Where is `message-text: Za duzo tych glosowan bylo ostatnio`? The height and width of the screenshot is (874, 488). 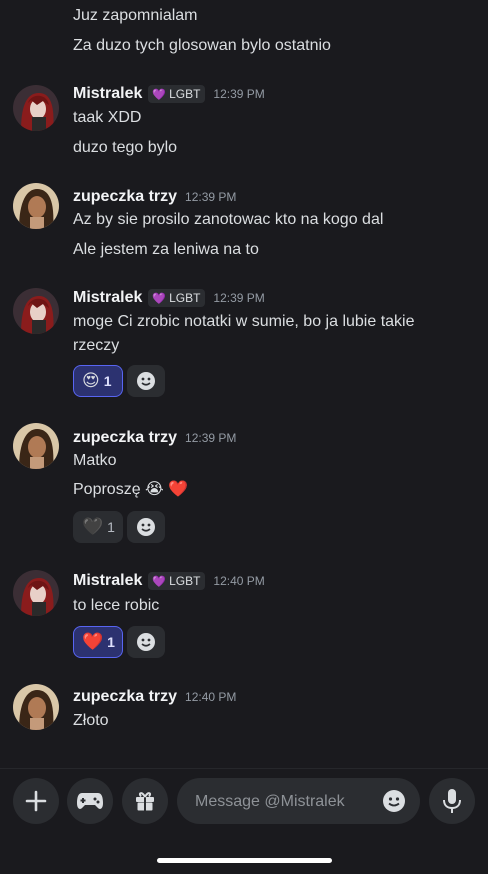
message-text: Za duzo tych glosowan bylo ostatnio is located at coordinates (202, 45).